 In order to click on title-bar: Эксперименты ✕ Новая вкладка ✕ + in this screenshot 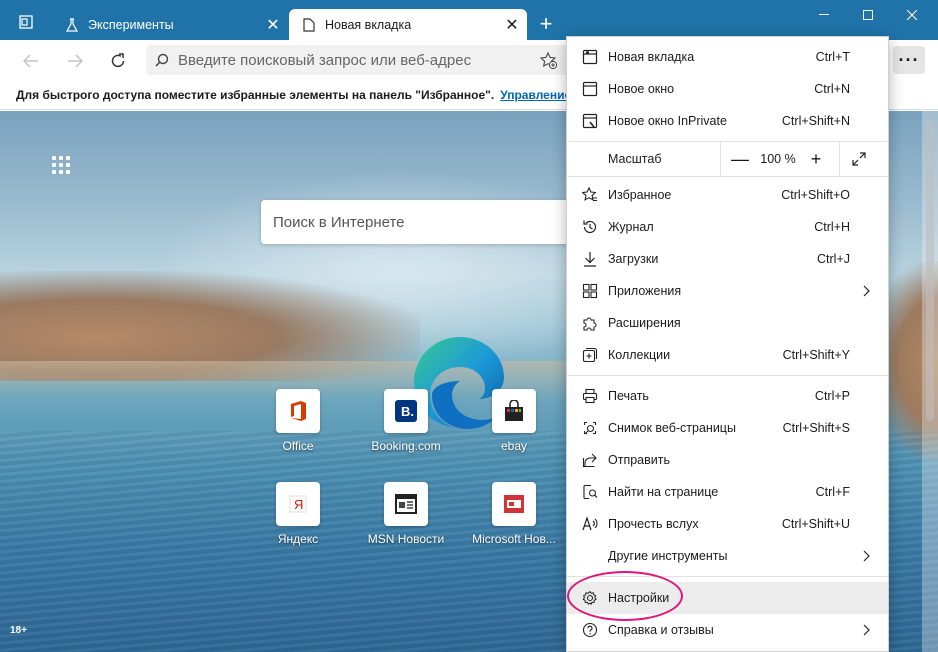, I will do `click(469, 20)`.